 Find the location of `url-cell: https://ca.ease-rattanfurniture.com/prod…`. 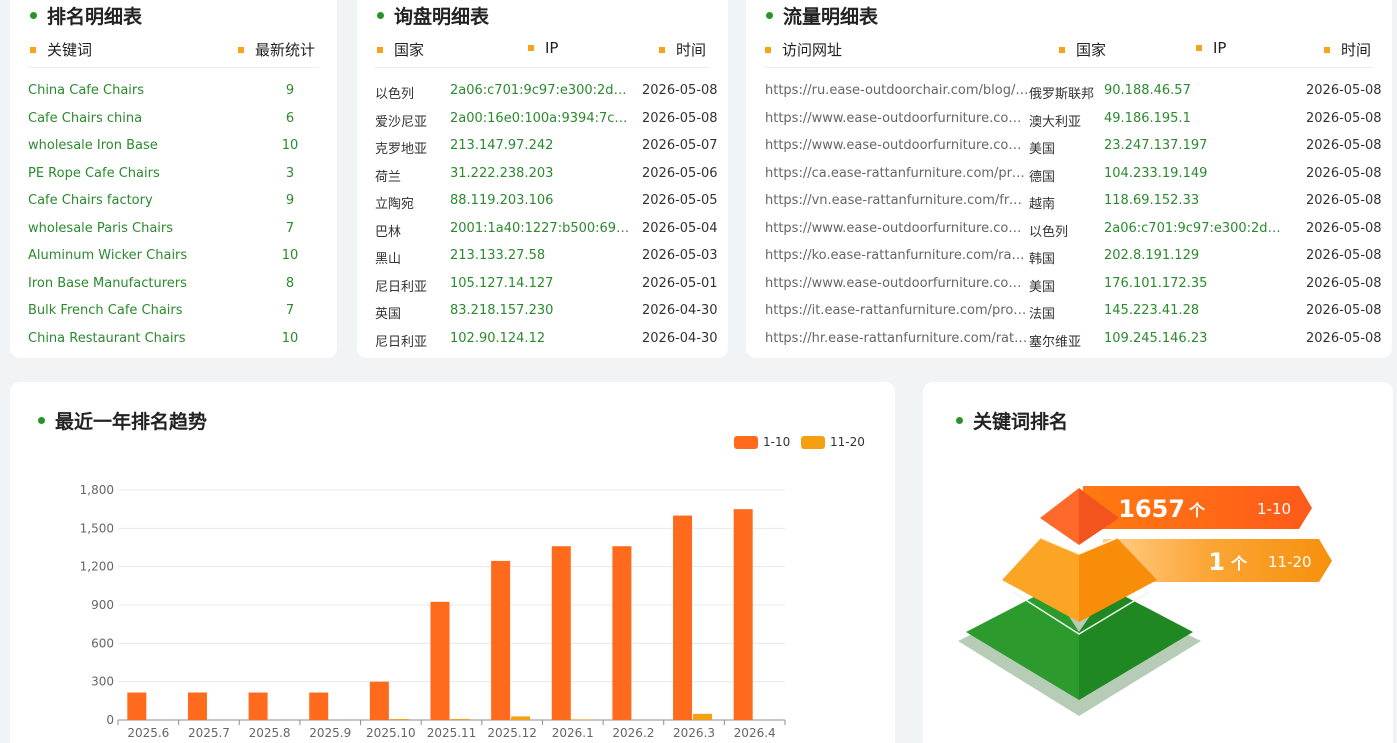

url-cell: https://ca.ease-rattanfurniture.com/prod… is located at coordinates (897, 173).